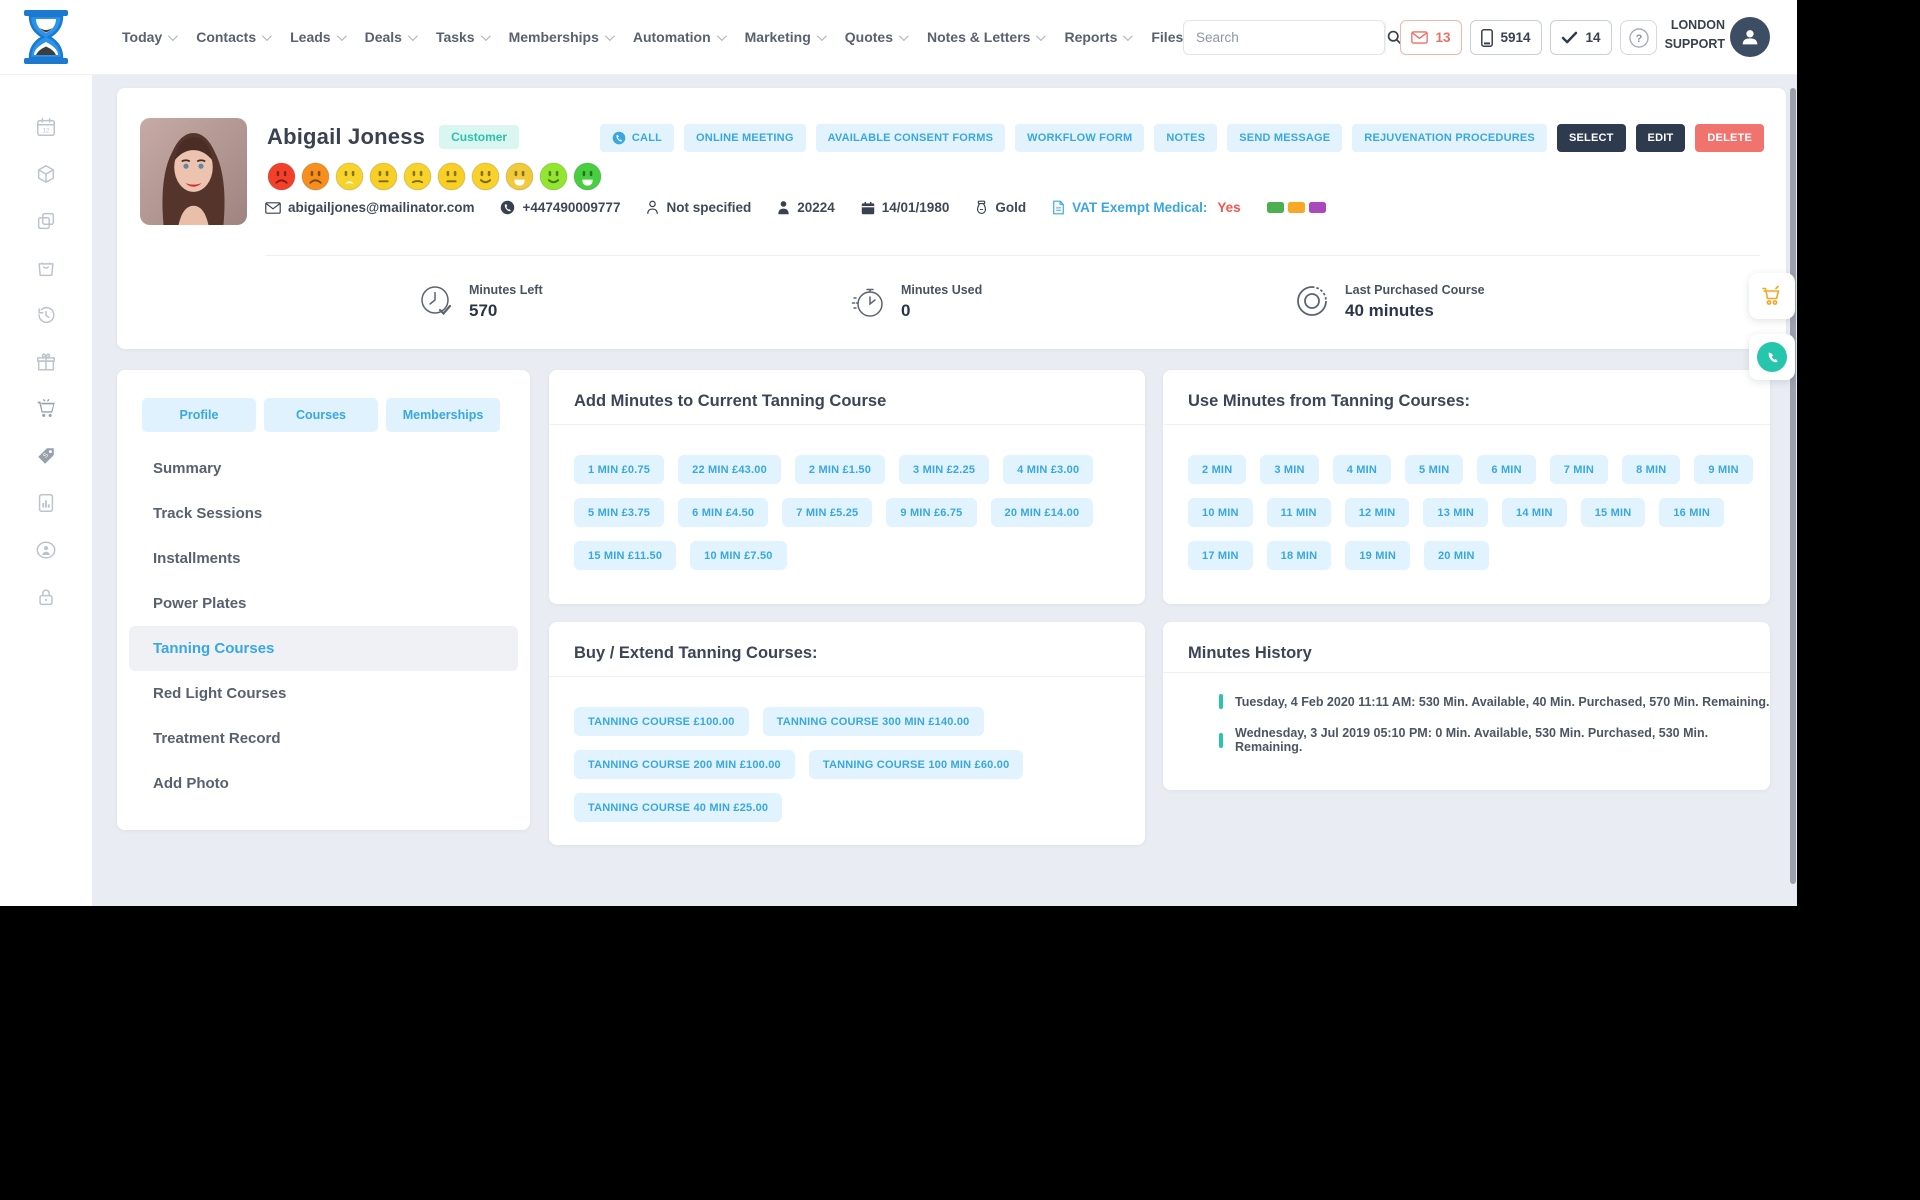 The height and width of the screenshot is (1200, 1920). I want to click on add-minute-button: 20 MIN £14.00, so click(1042, 512).